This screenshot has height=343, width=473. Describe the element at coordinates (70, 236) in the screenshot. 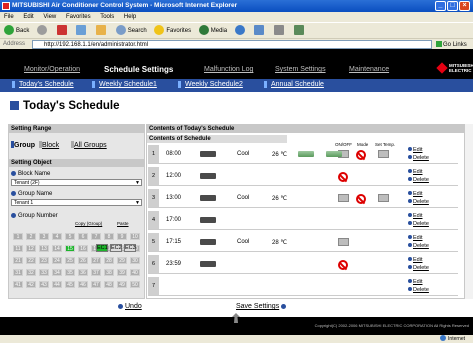

I see `group-number-cell: 5` at that location.